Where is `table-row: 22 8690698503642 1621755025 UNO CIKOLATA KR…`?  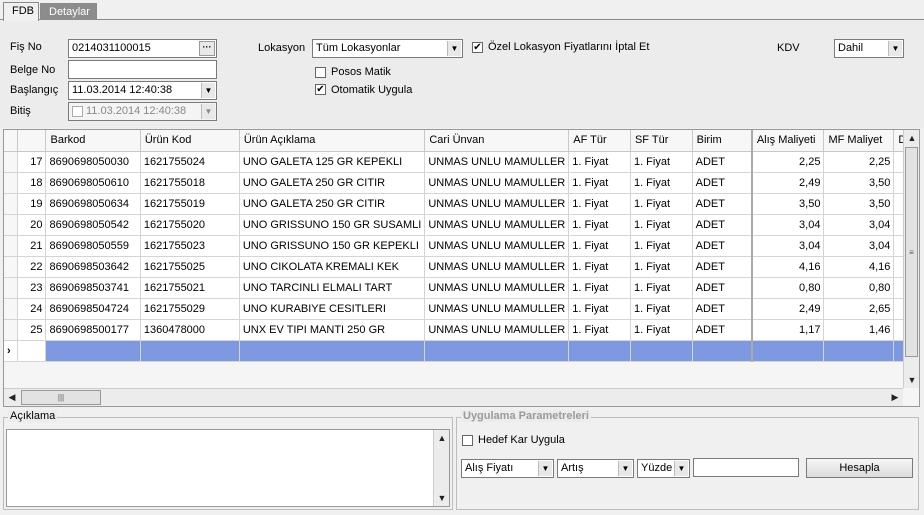 table-row: 22 8690698503642 1621755025 UNO CIKOLATA KR… is located at coordinates (461, 267).